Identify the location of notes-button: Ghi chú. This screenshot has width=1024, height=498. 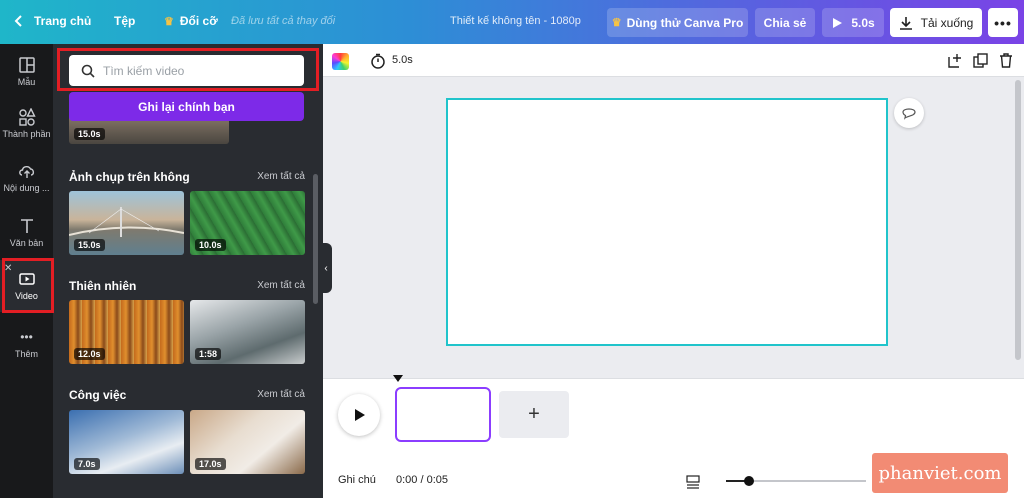
(357, 480).